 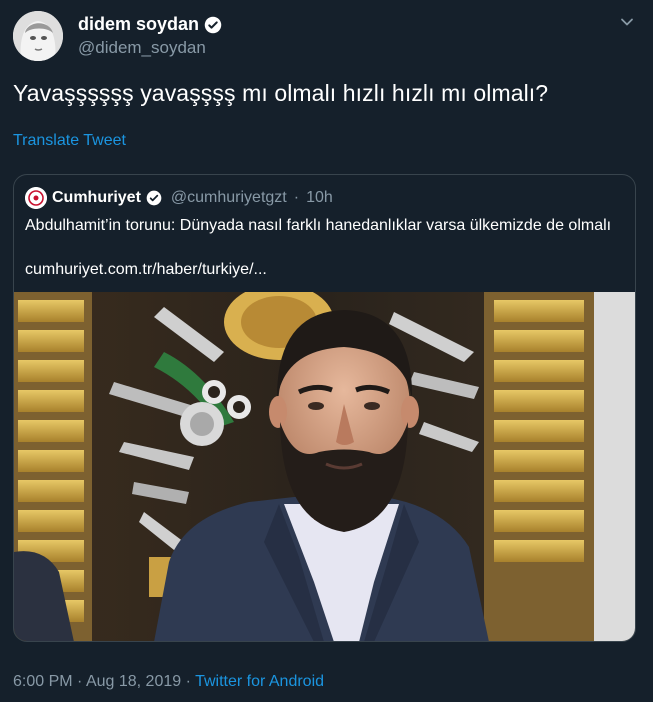 I want to click on author-name-row: didem soydan, so click(x=150, y=24).